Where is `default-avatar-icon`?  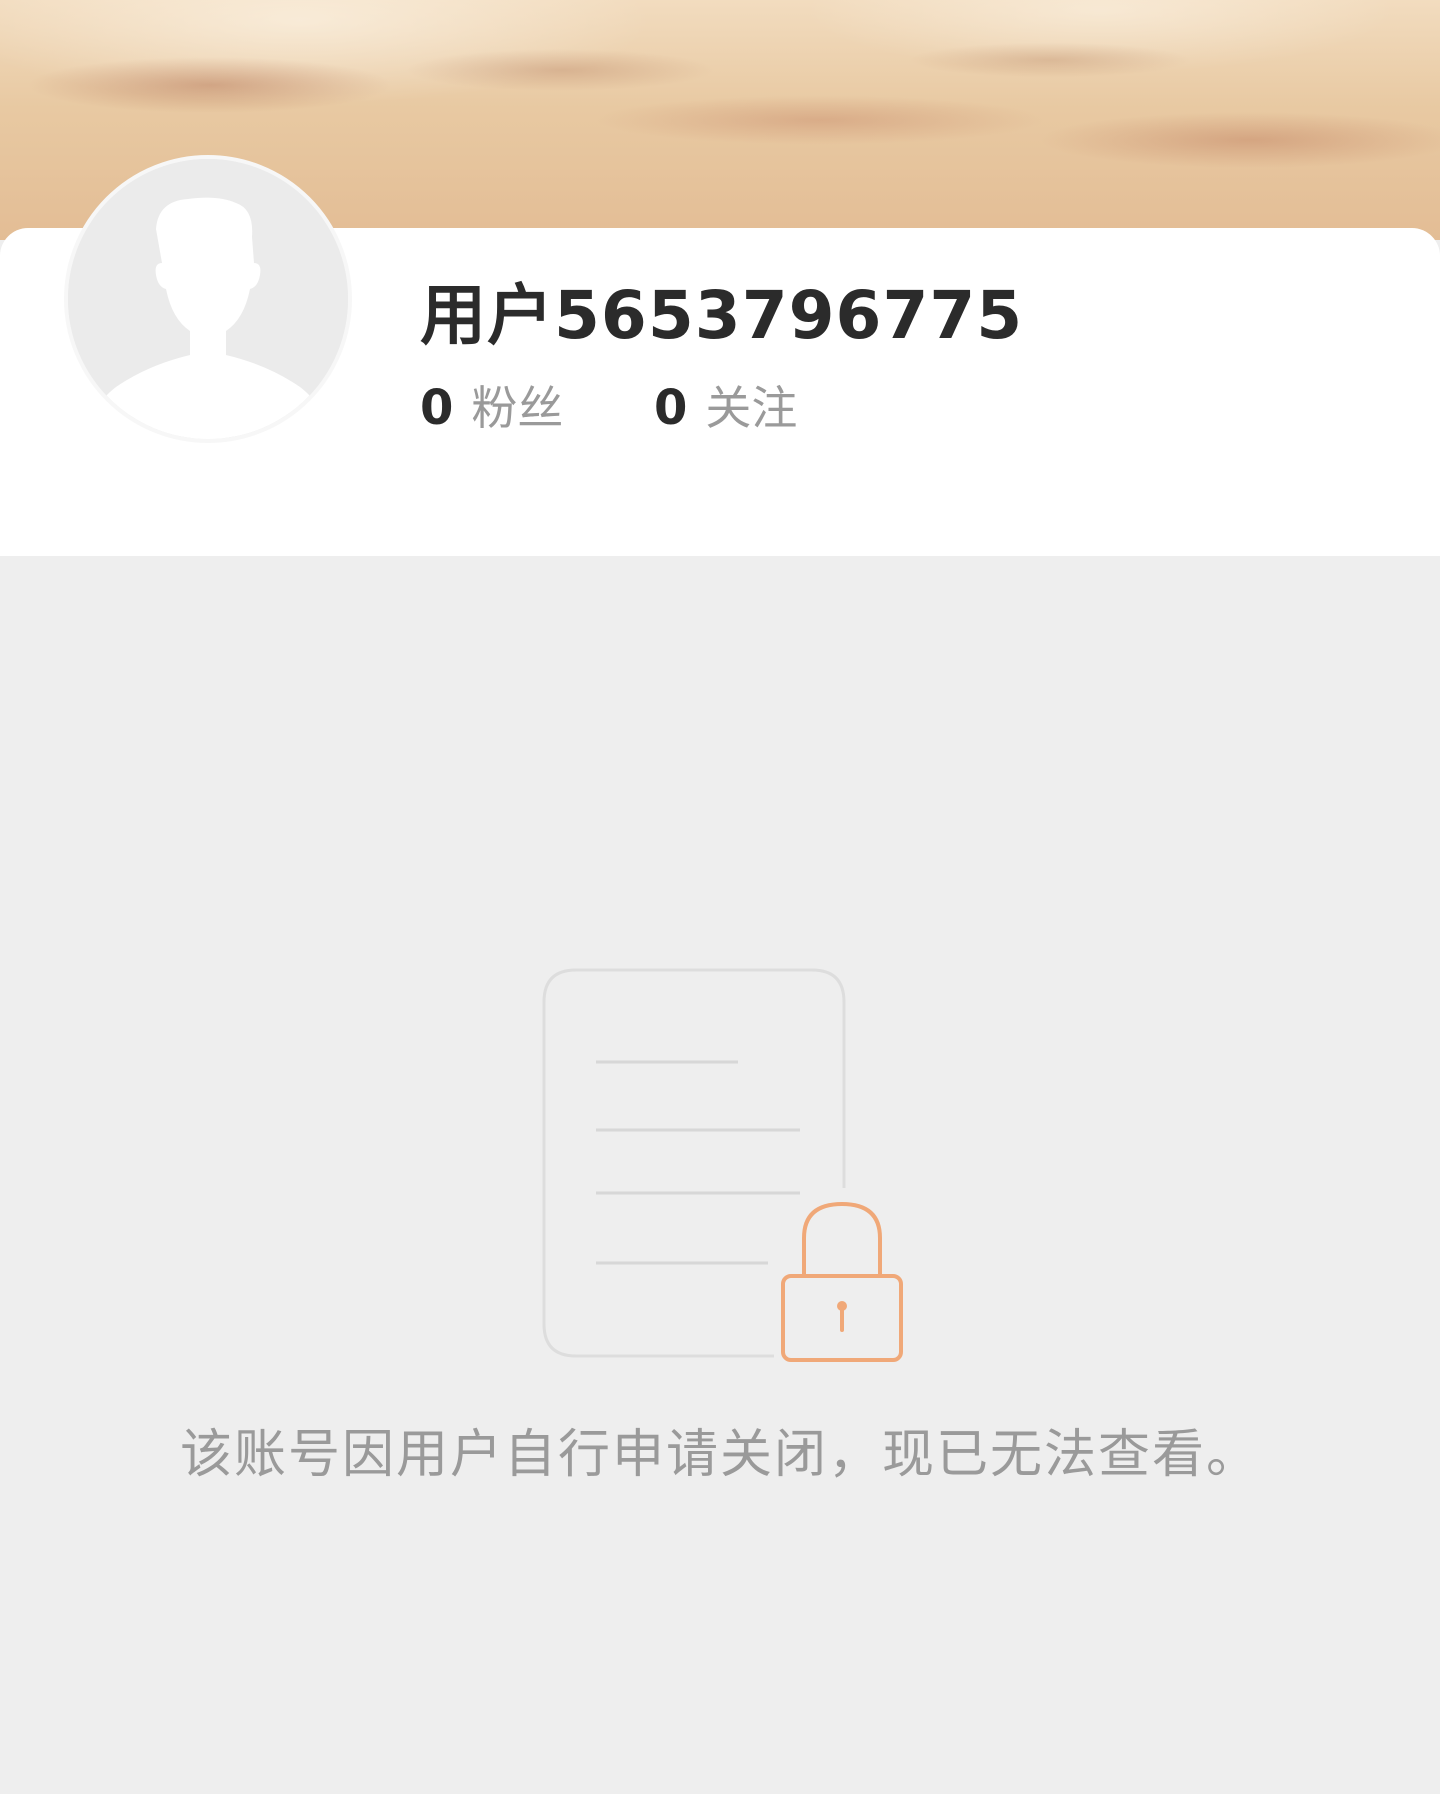 default-avatar-icon is located at coordinates (208, 299).